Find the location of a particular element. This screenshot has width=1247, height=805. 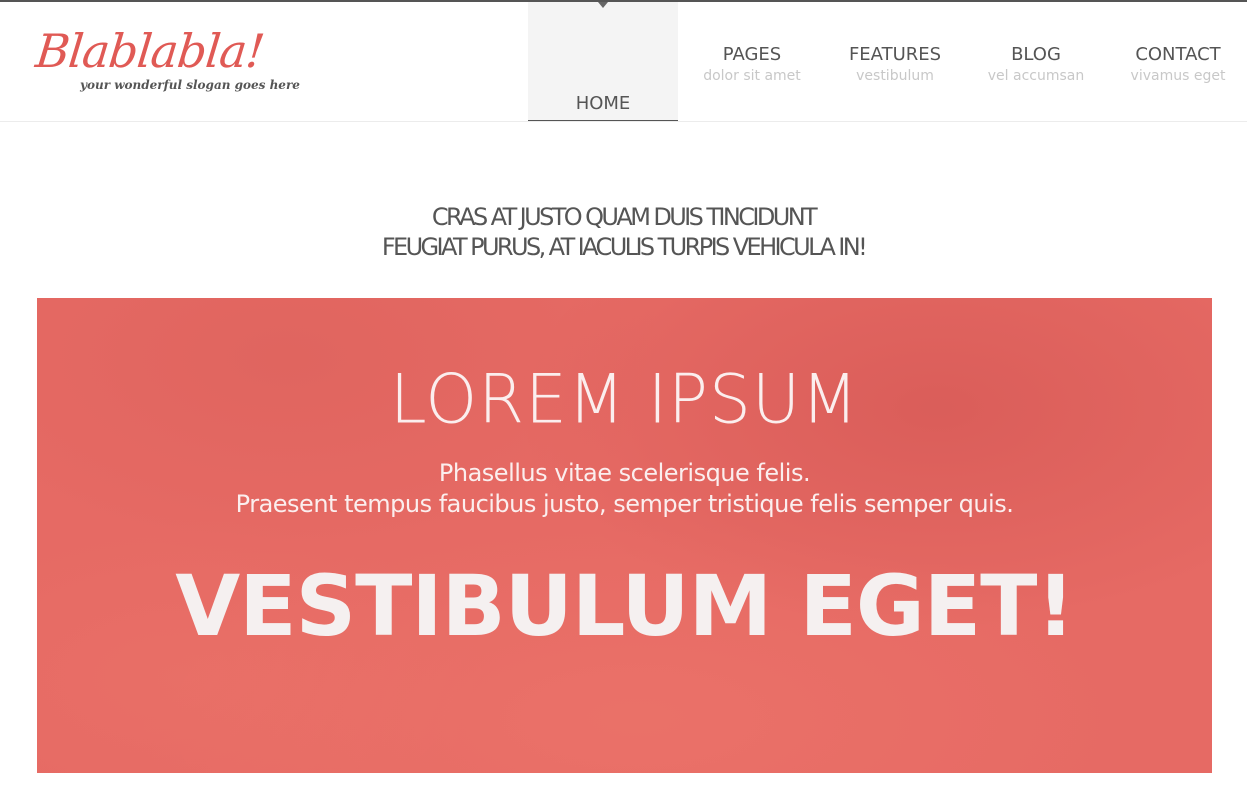

hero-title-text: LOREM IPSUM is located at coordinates (624, 399).